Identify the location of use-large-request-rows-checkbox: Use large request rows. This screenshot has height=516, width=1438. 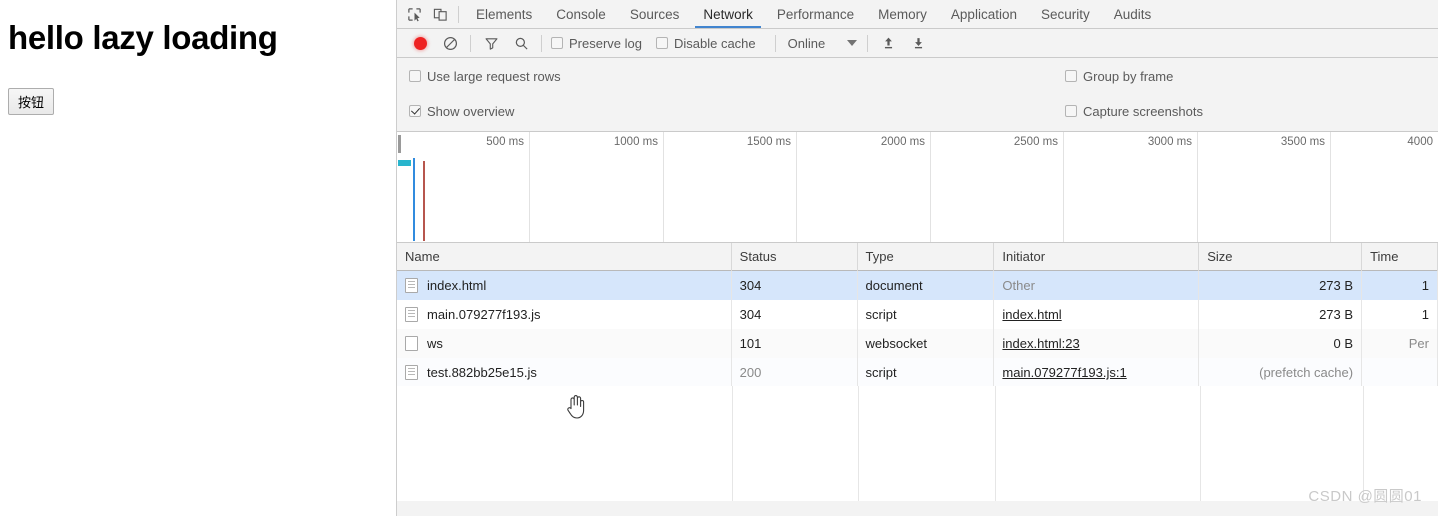
(485, 76).